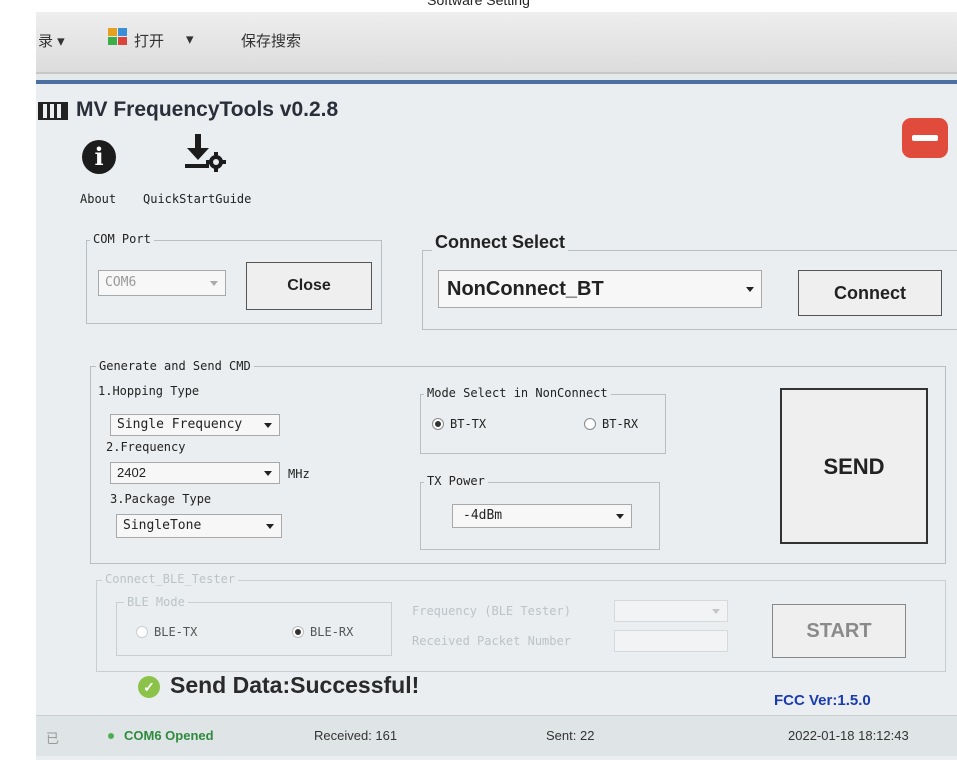 The height and width of the screenshot is (760, 957). What do you see at coordinates (456, 481) in the screenshot?
I see `tx-power-legend: TX Power` at bounding box center [456, 481].